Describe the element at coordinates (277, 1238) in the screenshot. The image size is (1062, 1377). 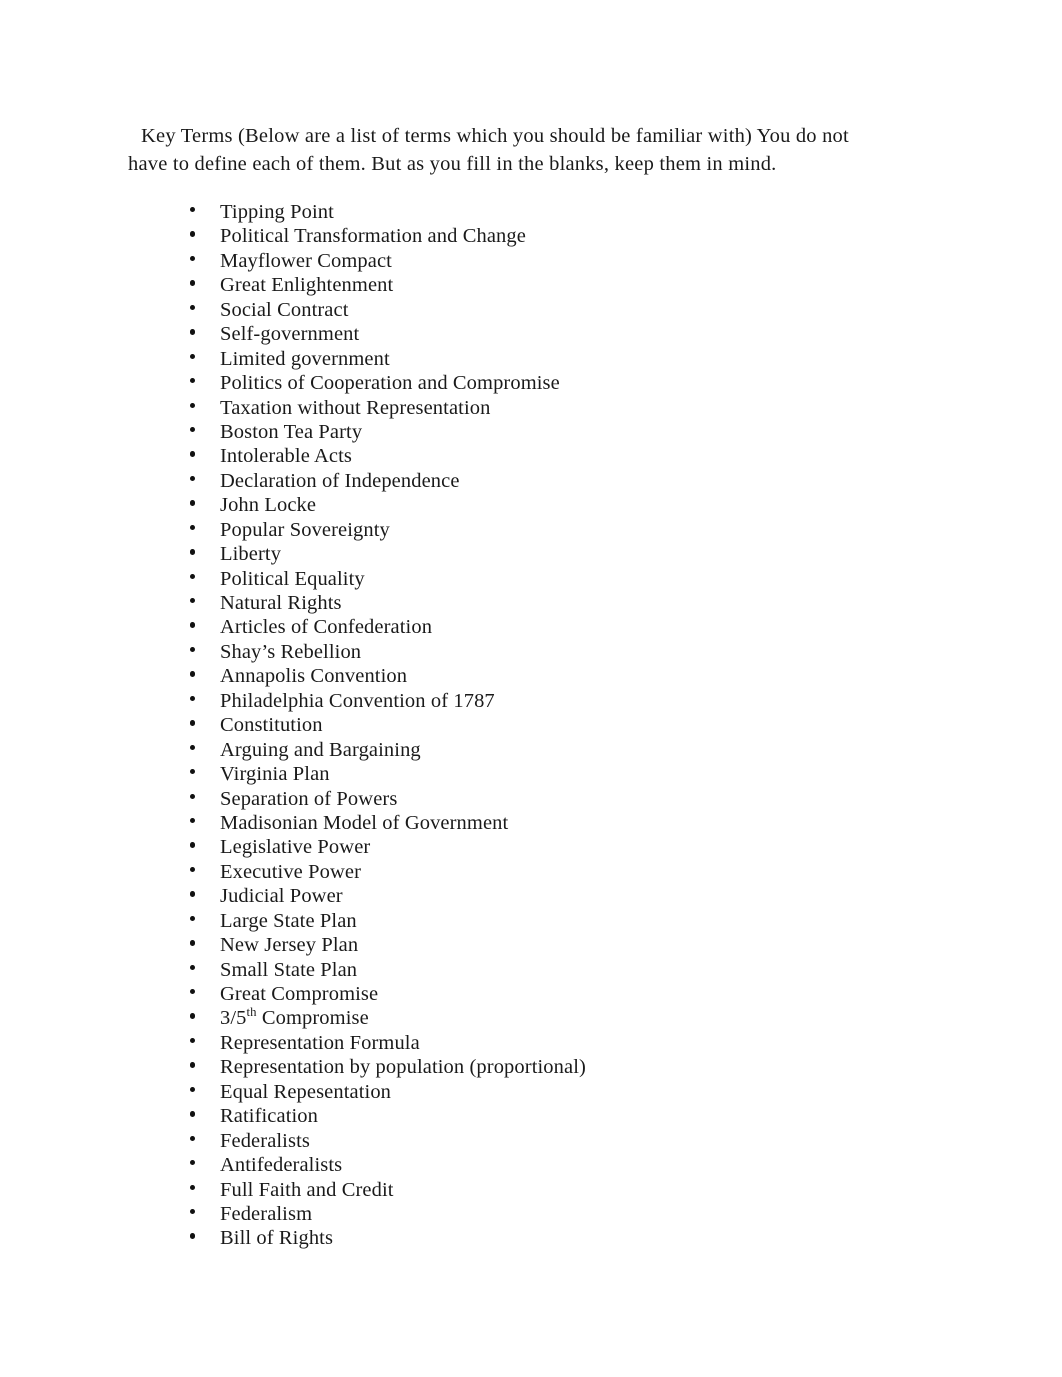
I see `list-item-label: Bill of Rights` at that location.